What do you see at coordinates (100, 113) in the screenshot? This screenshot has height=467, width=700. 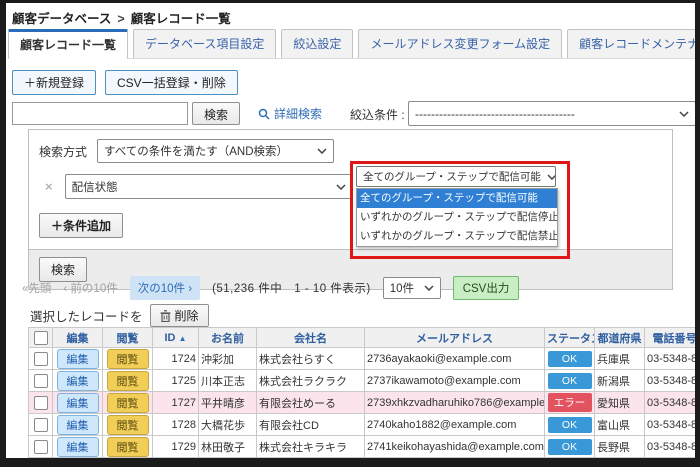 I see `search-input` at bounding box center [100, 113].